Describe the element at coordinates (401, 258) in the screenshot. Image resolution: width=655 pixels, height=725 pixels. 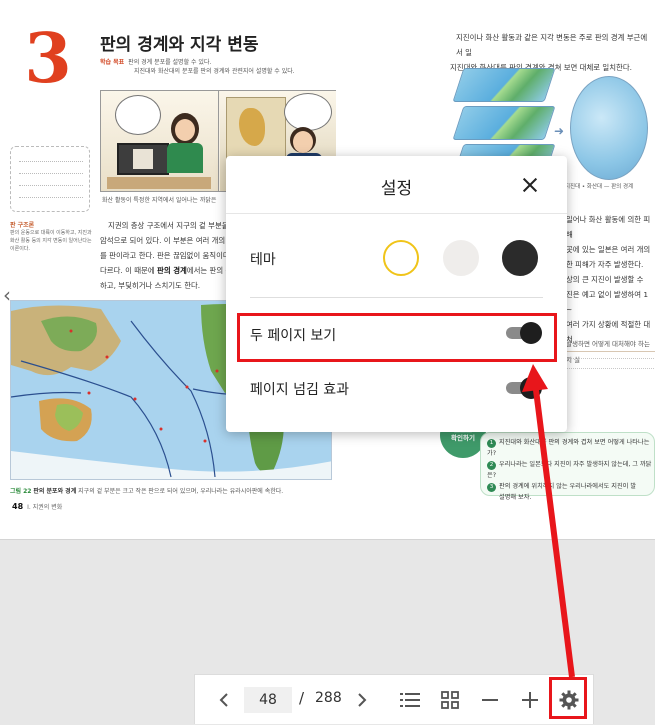
I see `theme-light-swatch` at that location.